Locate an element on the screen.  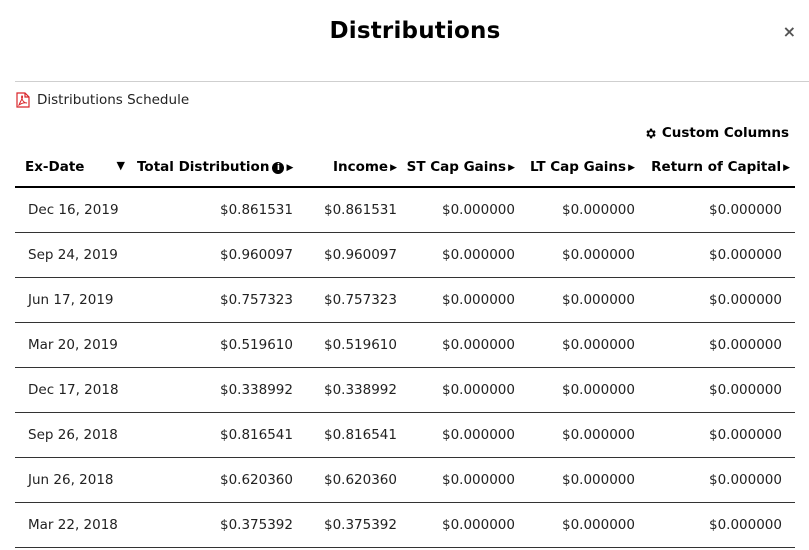
column-header-income: Income ▶ is located at coordinates (351, 168).